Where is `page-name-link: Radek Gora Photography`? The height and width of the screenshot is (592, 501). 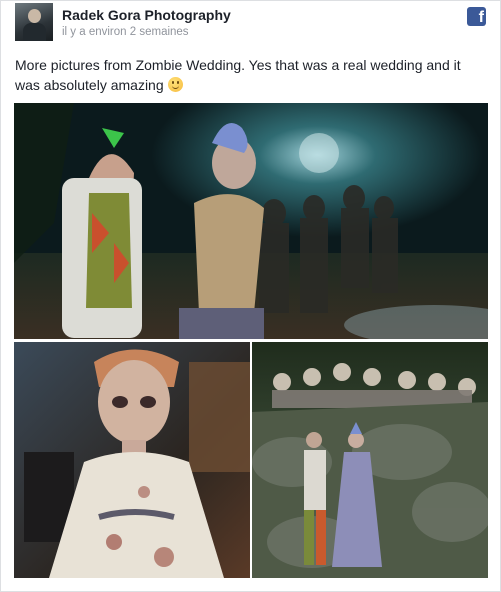
page-name-link: Radek Gora Photography is located at coordinates (146, 15).